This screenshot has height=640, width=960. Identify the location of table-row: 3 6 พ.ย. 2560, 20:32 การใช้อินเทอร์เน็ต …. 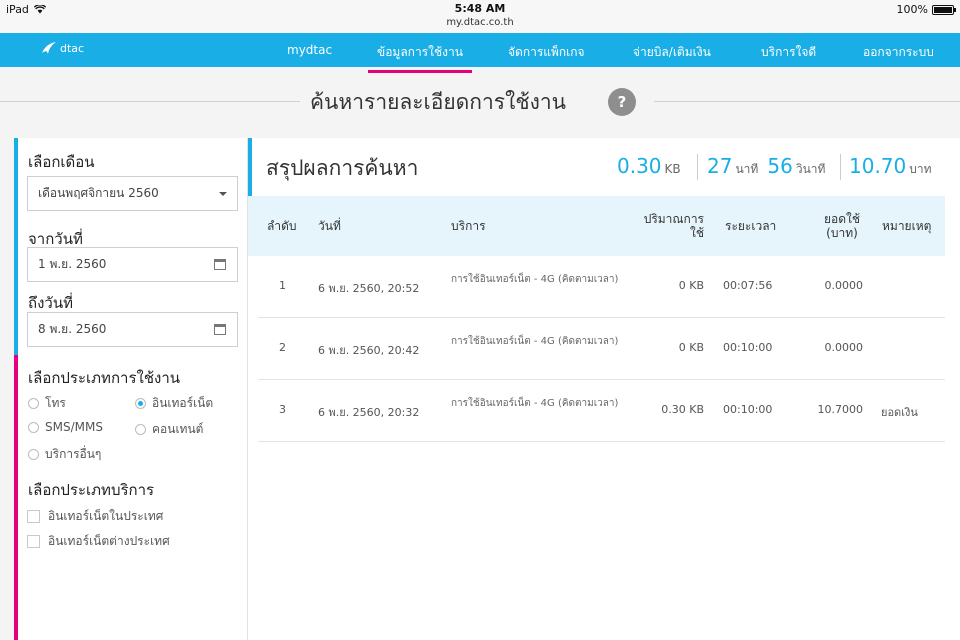
(601, 411).